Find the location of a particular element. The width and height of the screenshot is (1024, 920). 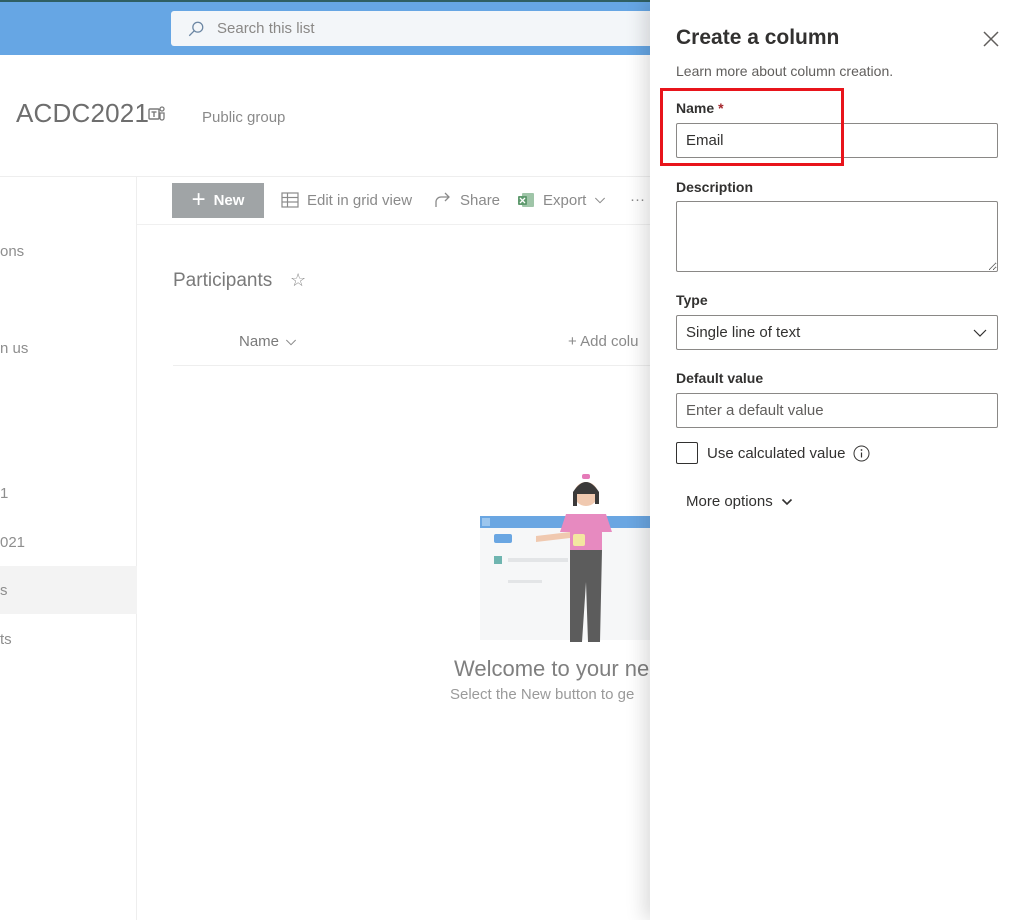

nav-item-2: n us is located at coordinates (68, 348).